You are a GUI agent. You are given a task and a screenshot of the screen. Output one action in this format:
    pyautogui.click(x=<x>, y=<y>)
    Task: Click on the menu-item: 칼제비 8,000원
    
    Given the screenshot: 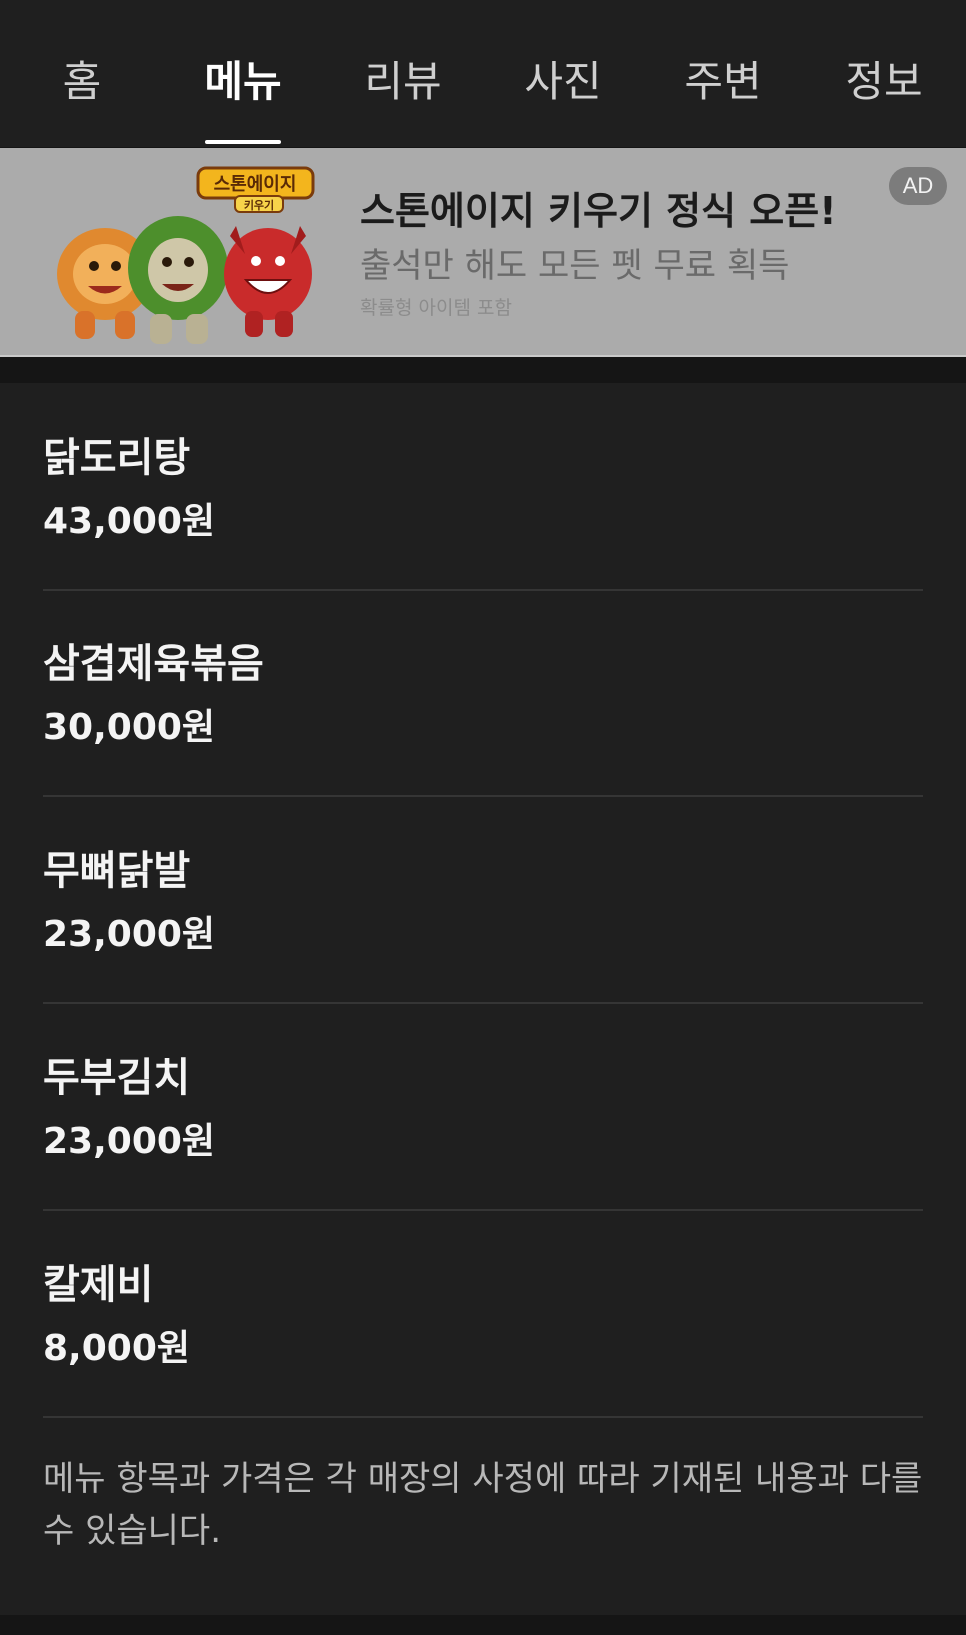 What is the action you would take?
    pyautogui.click(x=483, y=1314)
    